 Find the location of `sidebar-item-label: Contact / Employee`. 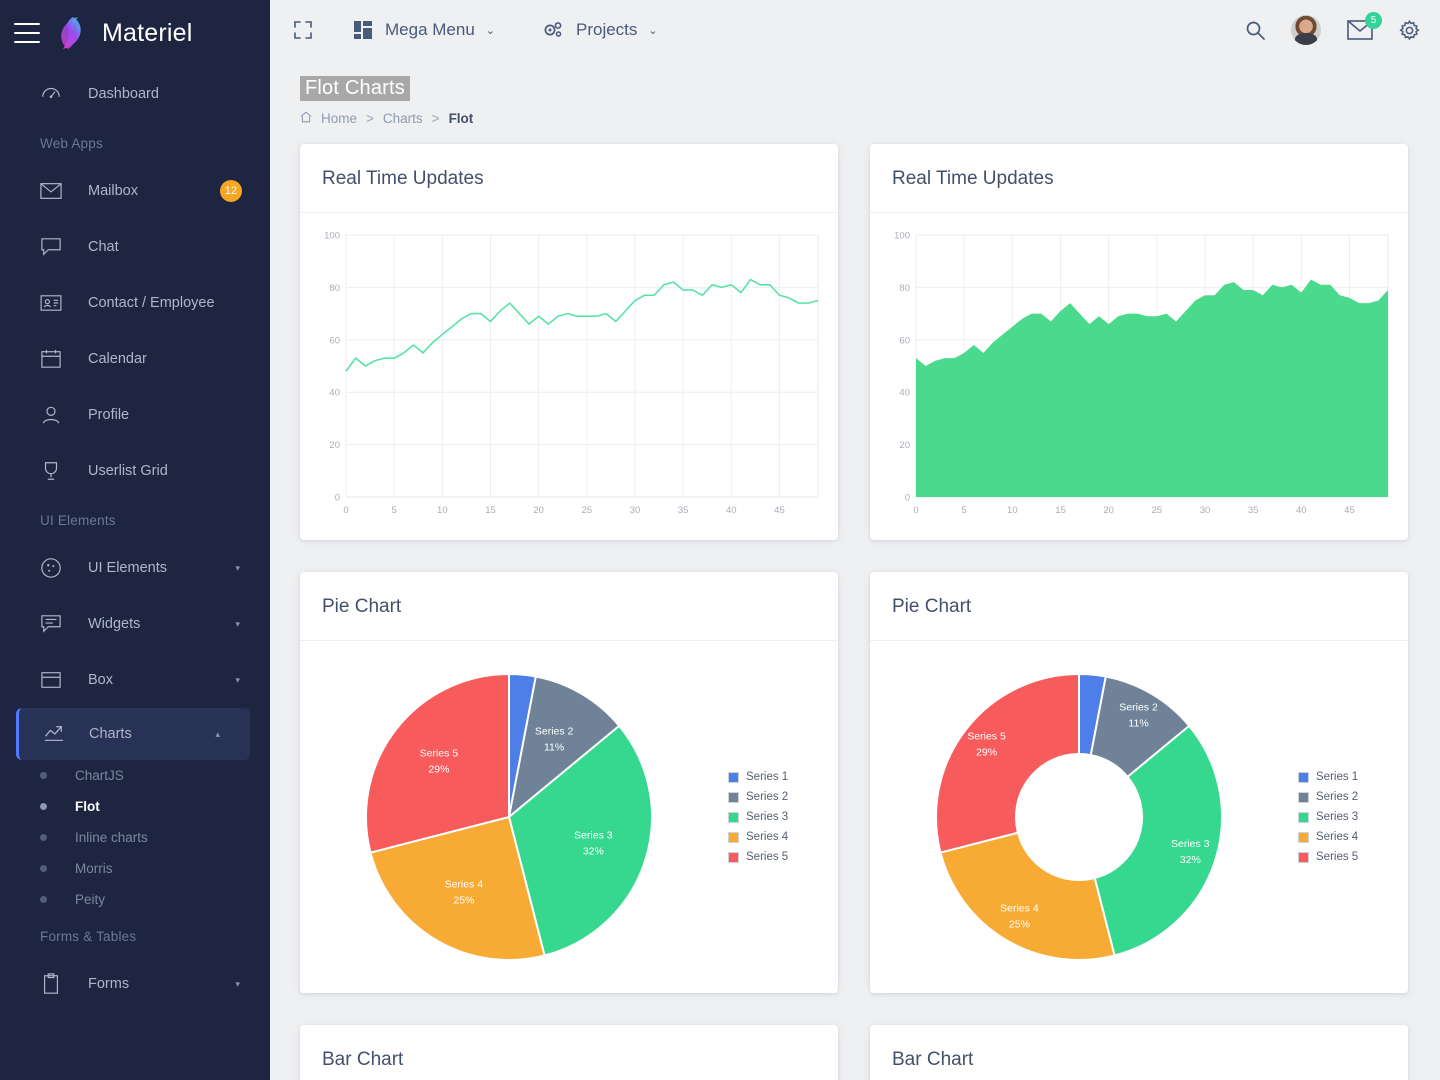

sidebar-item-label: Contact / Employee is located at coordinates (151, 303).